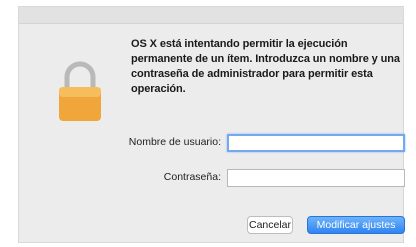 This screenshot has width=416, height=247. Describe the element at coordinates (80, 91) in the screenshot. I see `lock-icon` at that location.